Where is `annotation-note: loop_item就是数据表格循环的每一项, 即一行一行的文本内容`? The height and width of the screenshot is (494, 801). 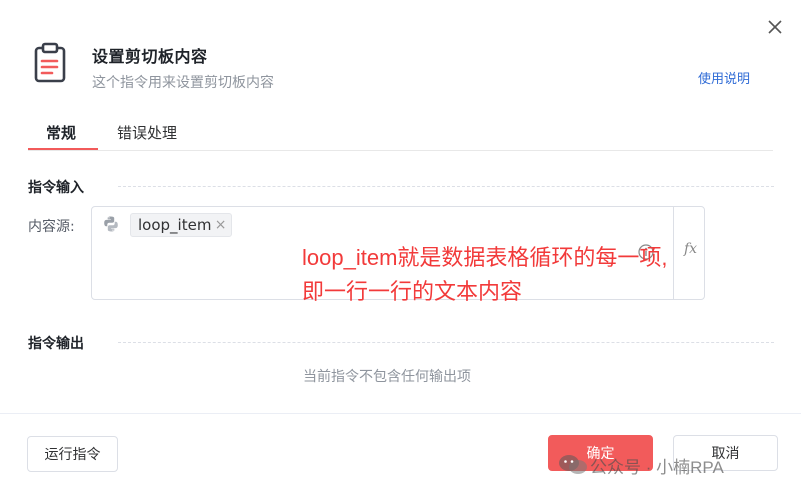 annotation-note: loop_item就是数据表格循环的每一项, 即一行一行的文本内容 is located at coordinates (485, 275).